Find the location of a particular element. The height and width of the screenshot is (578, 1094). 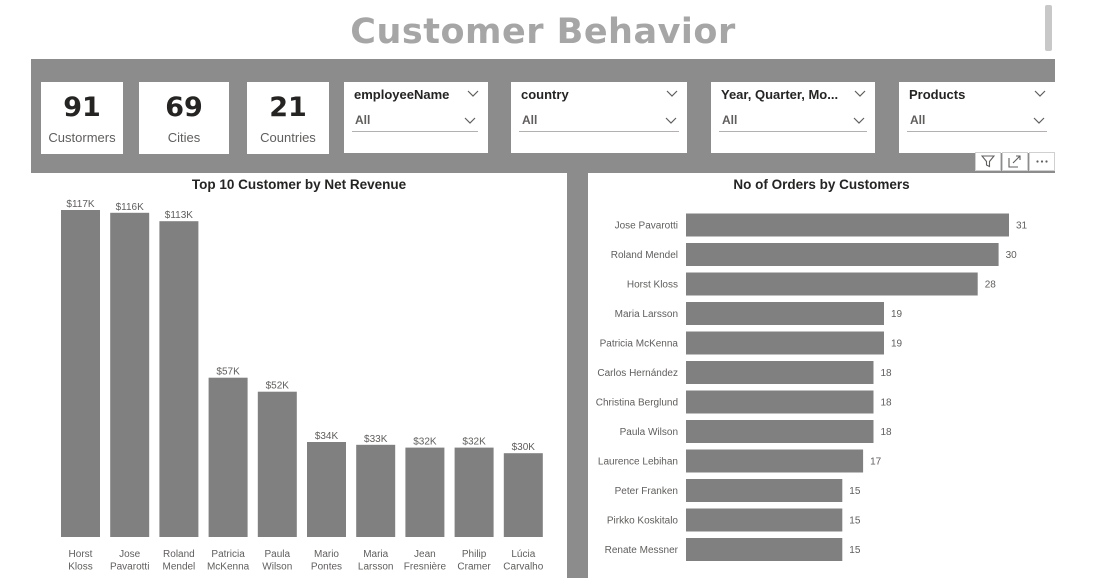

kpi-label: Countries is located at coordinates (288, 137).